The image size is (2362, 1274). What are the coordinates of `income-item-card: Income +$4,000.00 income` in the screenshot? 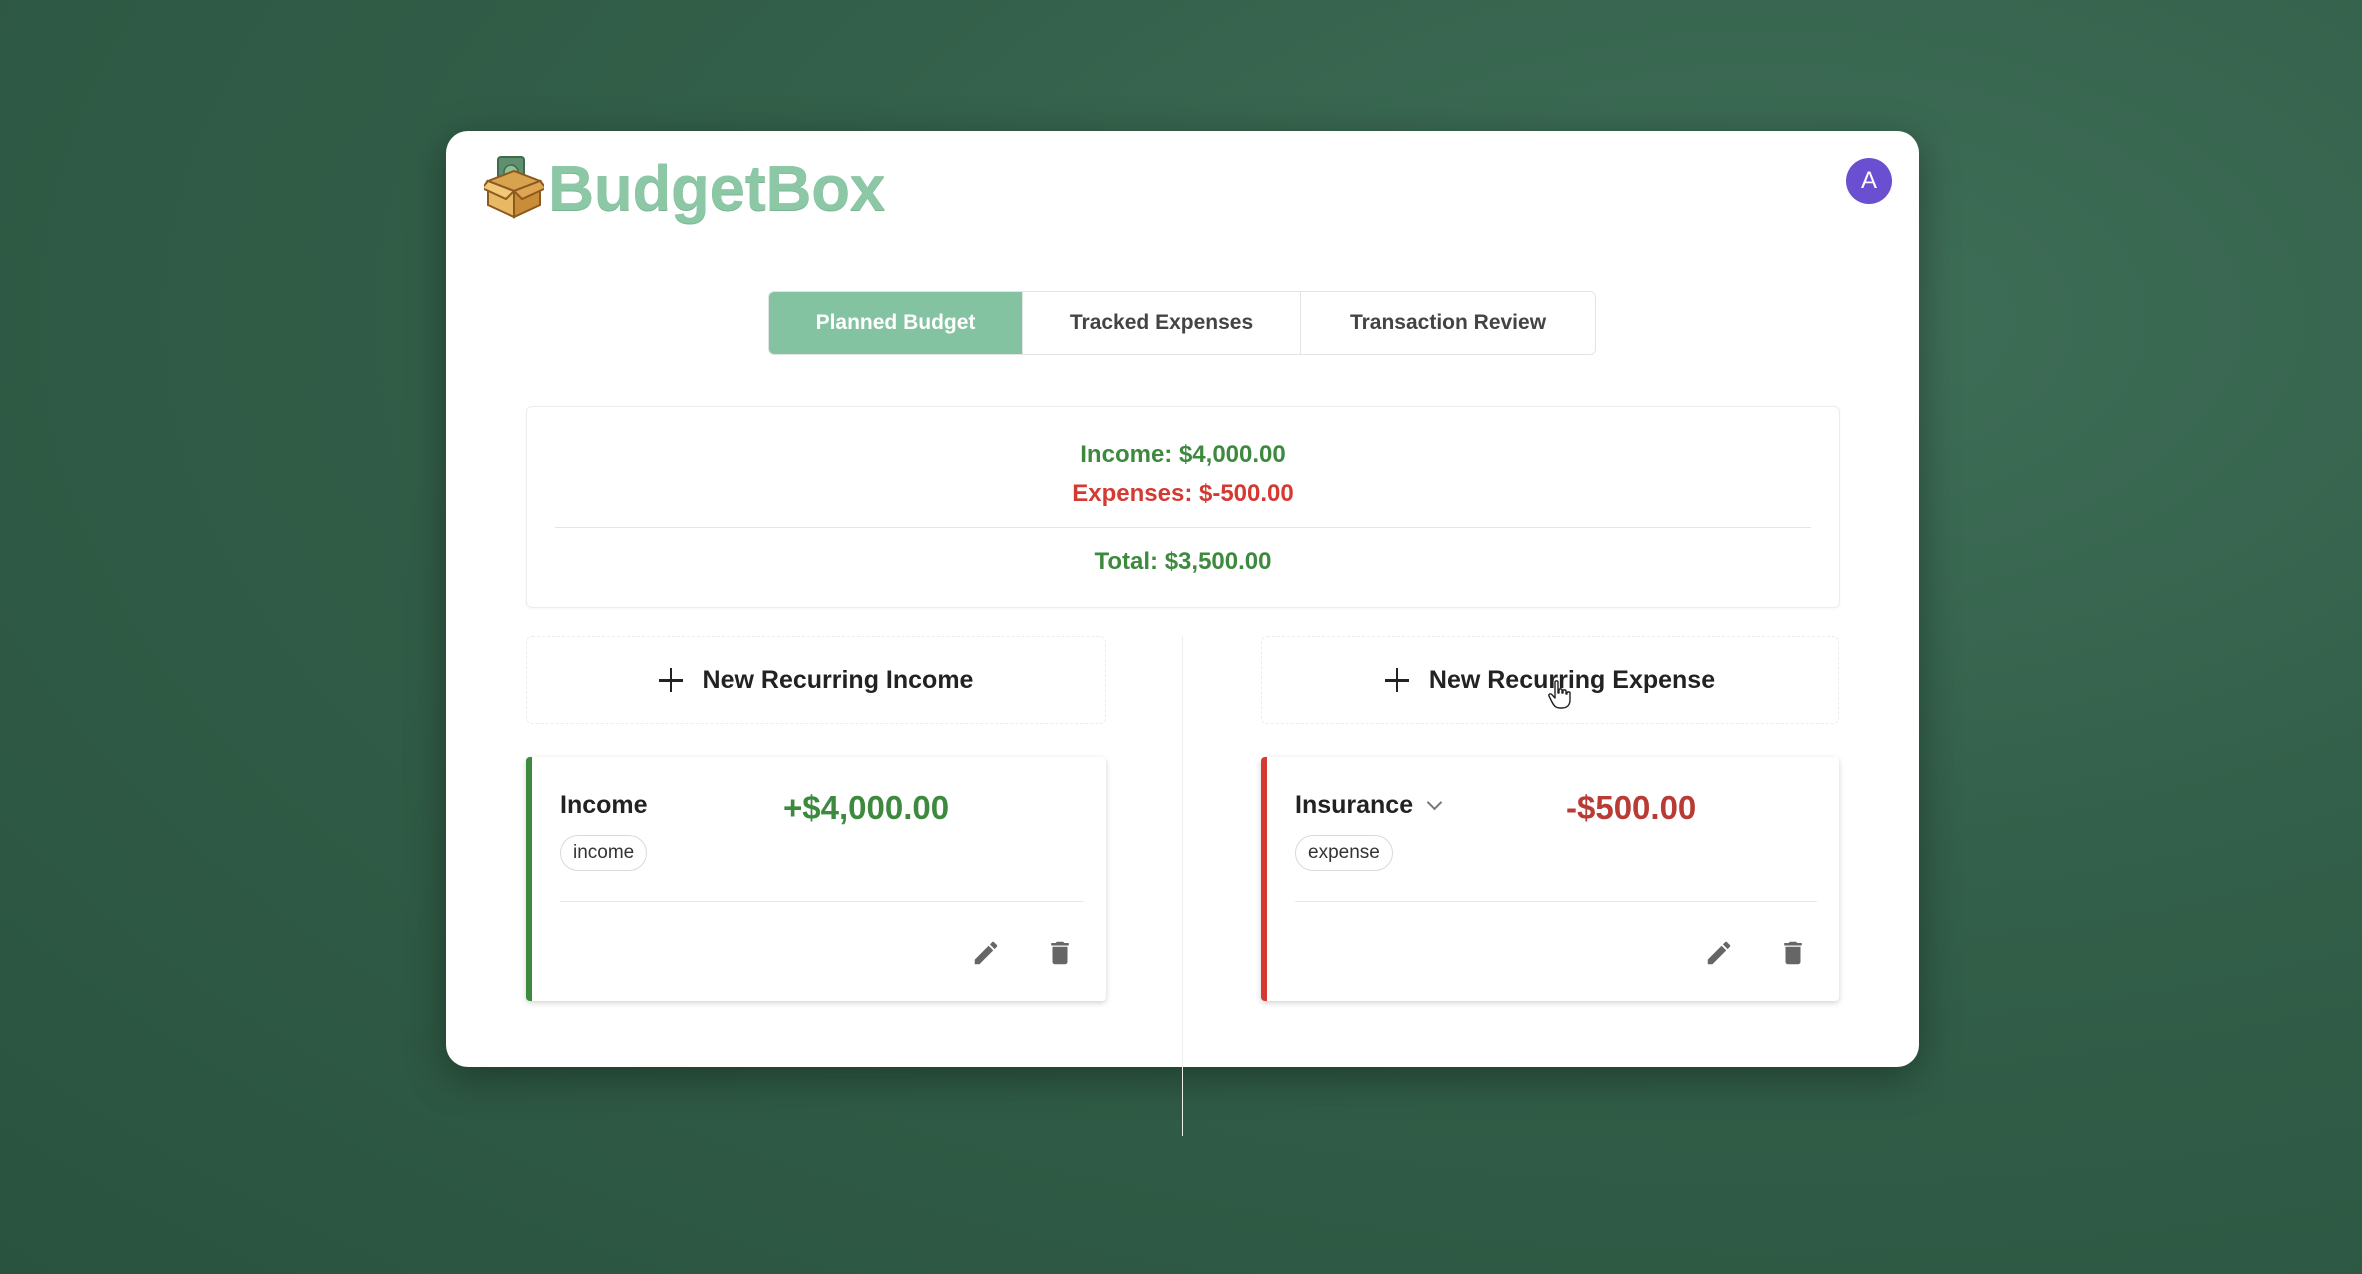 It's located at (816, 879).